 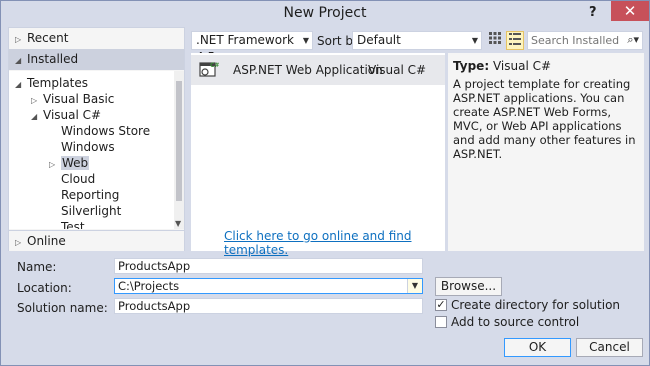 I want to click on list-view-icon, so click(x=515, y=40).